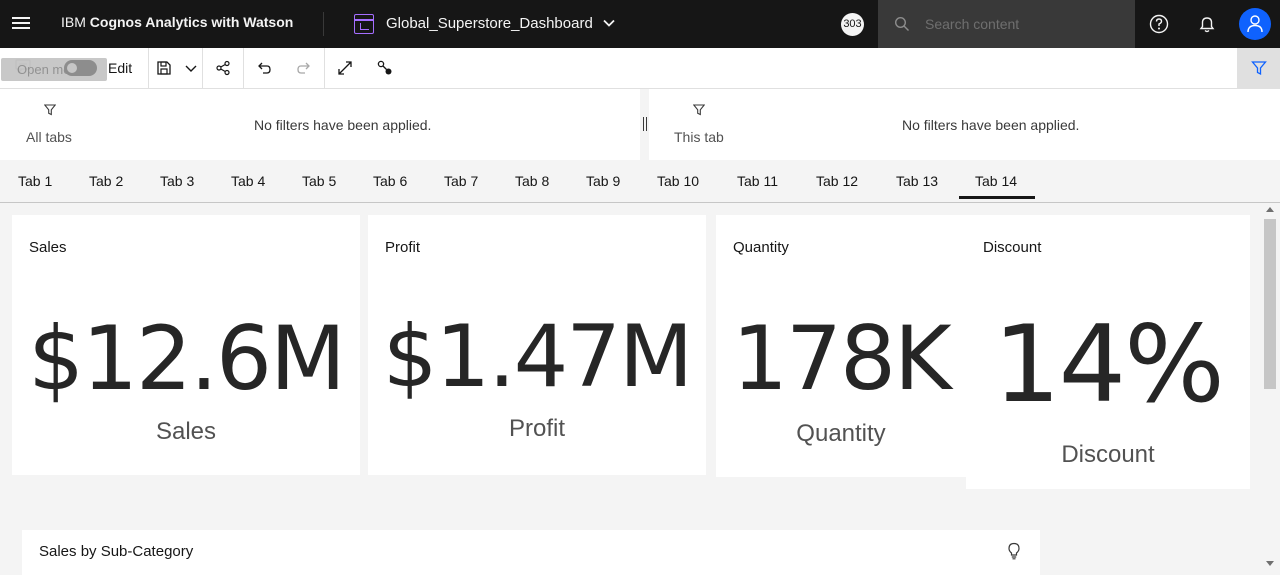 The image size is (1280, 575). Describe the element at coordinates (120, 68) in the screenshot. I see `edit-label: Edit` at that location.